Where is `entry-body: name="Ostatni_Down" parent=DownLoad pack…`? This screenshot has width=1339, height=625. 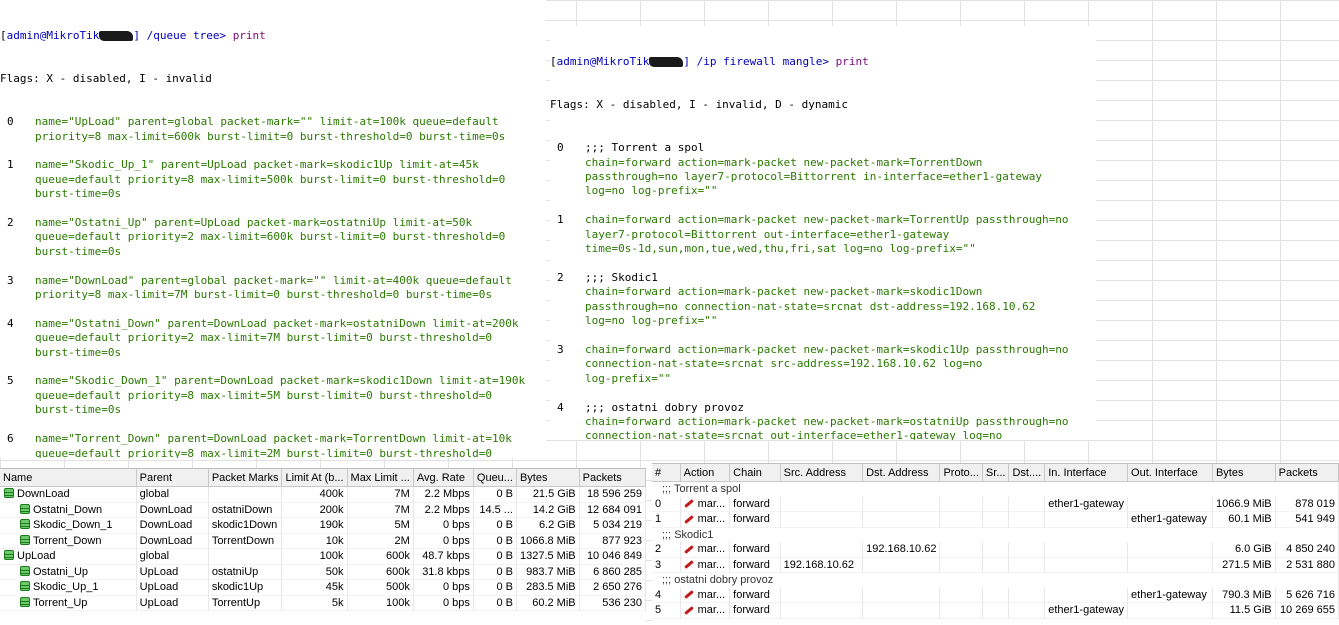
entry-body: name="Ostatni_Down" parent=DownLoad pack… is located at coordinates (290, 338).